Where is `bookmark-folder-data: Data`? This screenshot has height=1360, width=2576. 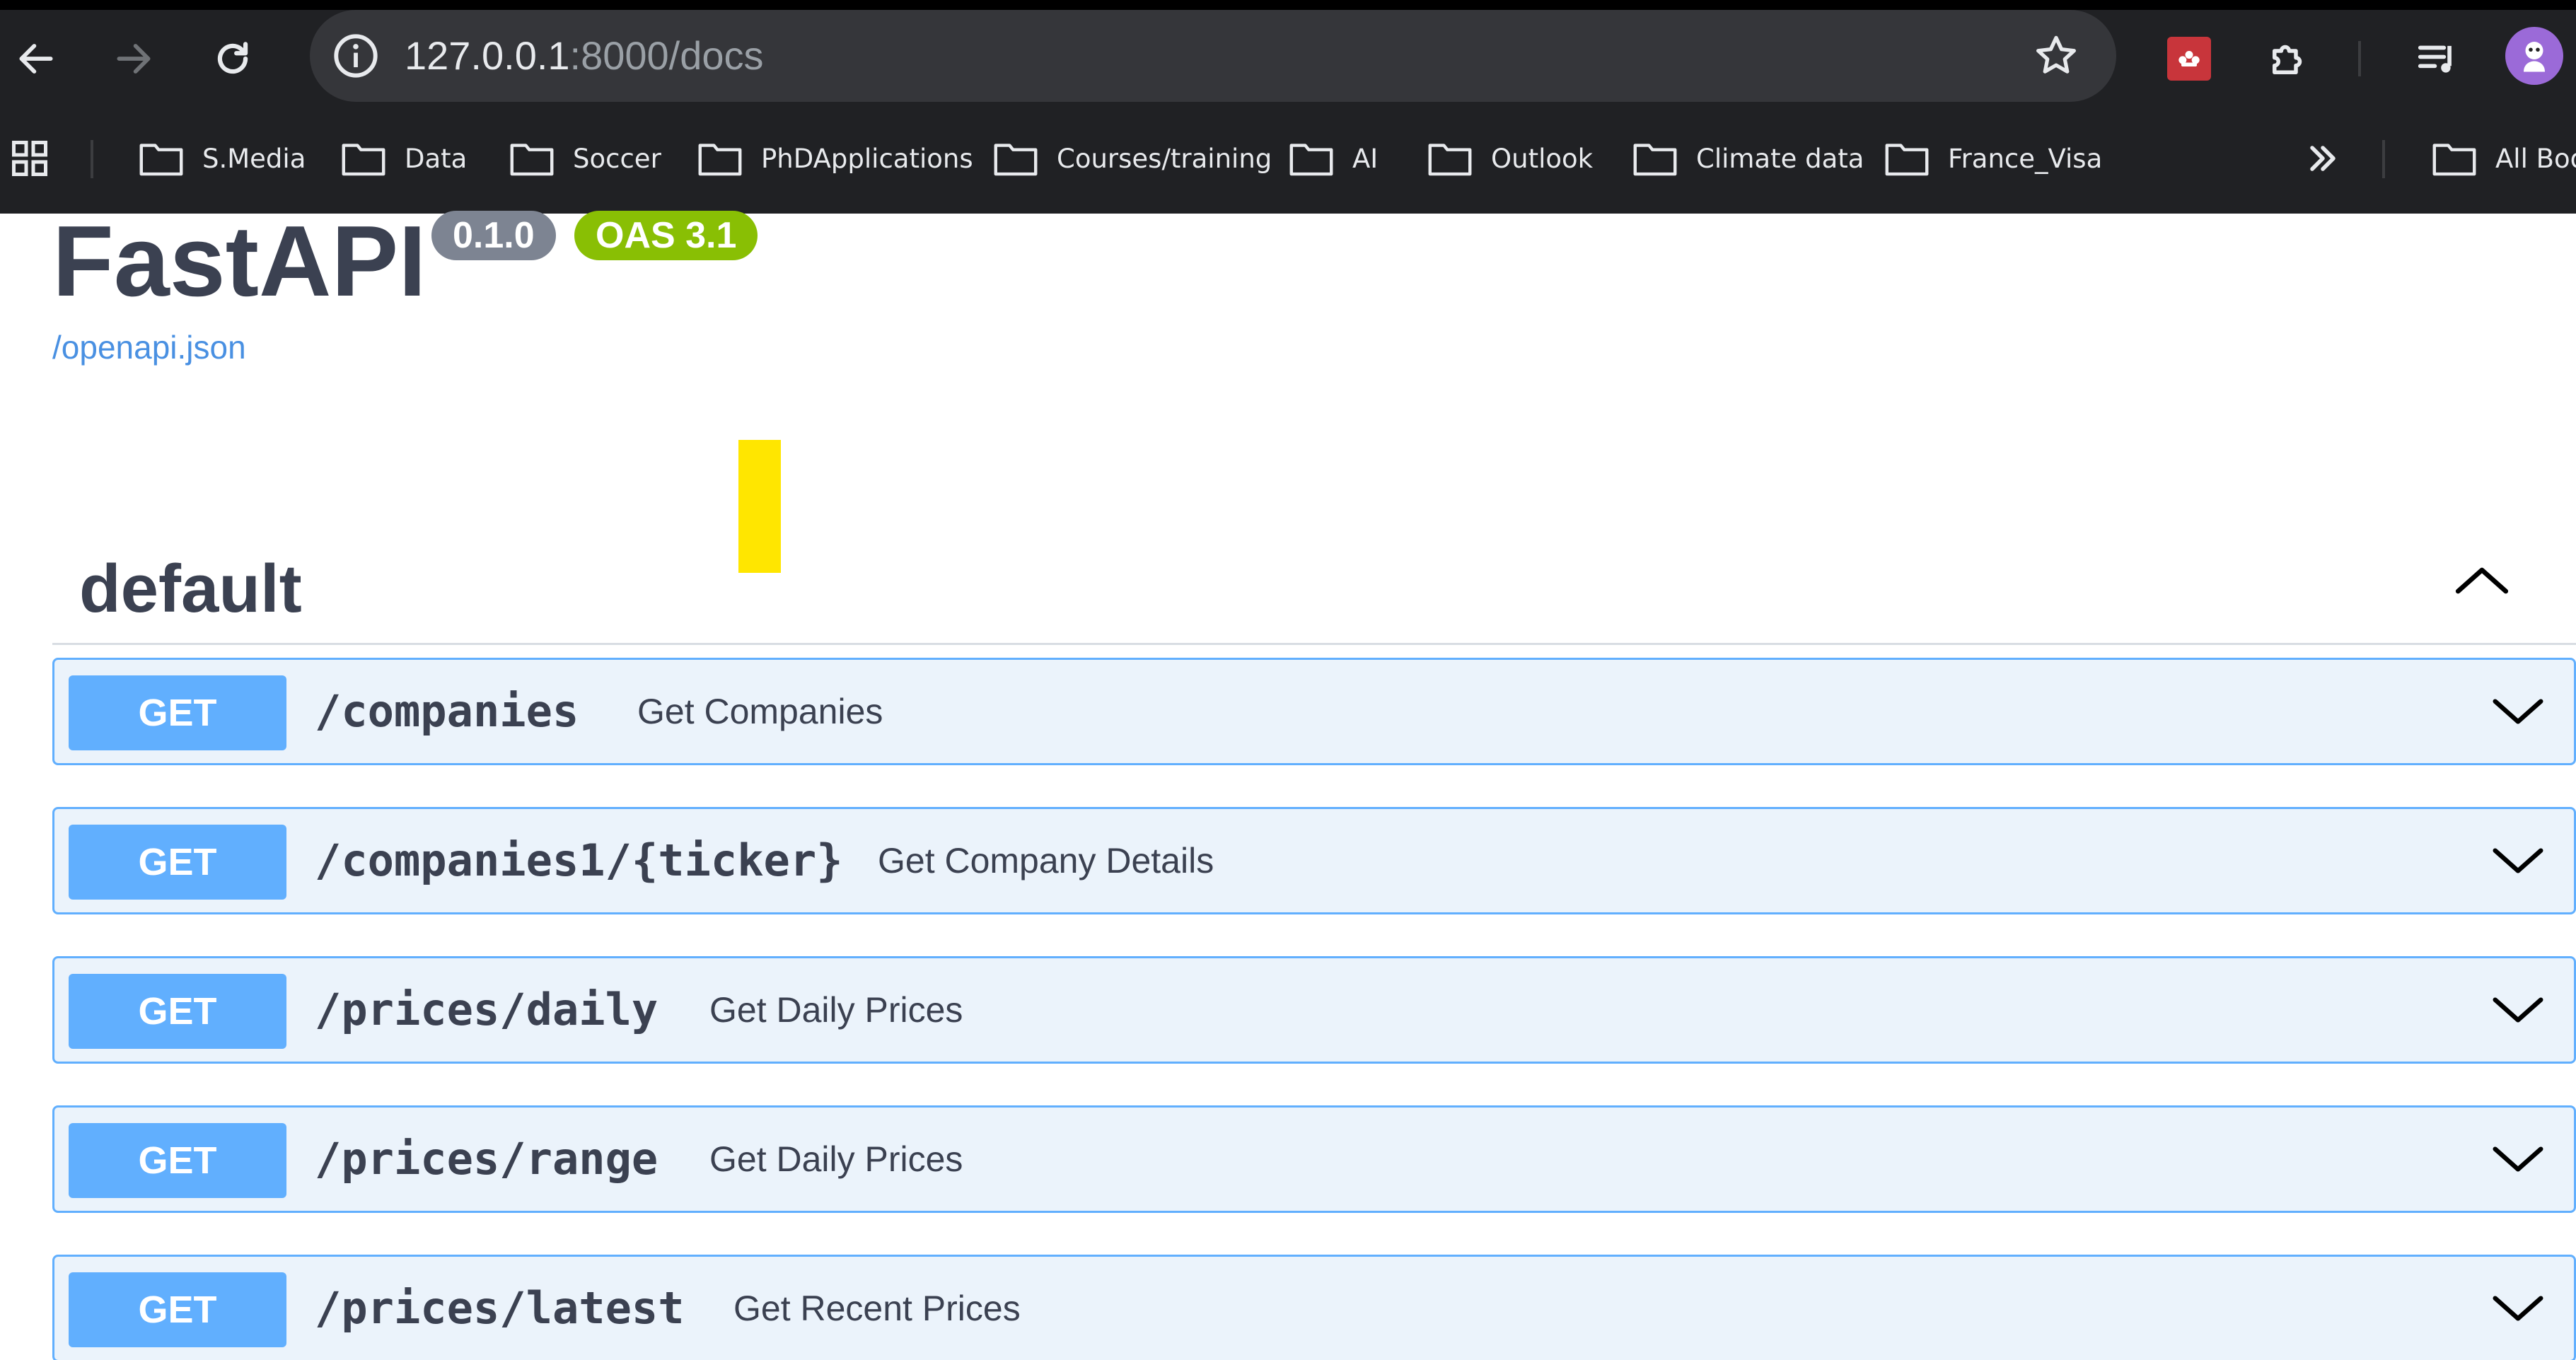
bookmark-folder-data: Data is located at coordinates (404, 158).